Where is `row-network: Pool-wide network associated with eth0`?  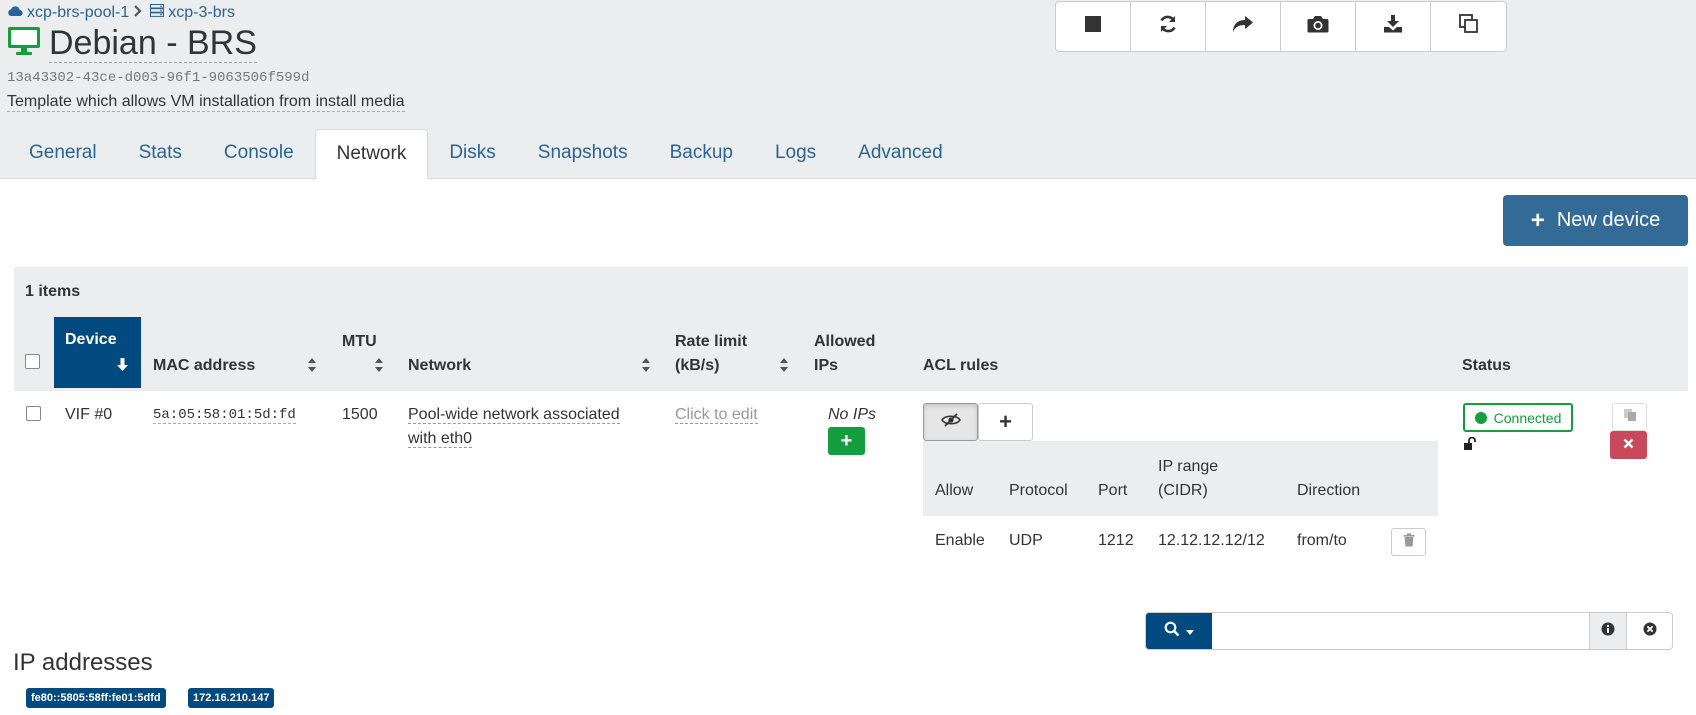 row-network: Pool-wide network associated with eth0 is located at coordinates (514, 427).